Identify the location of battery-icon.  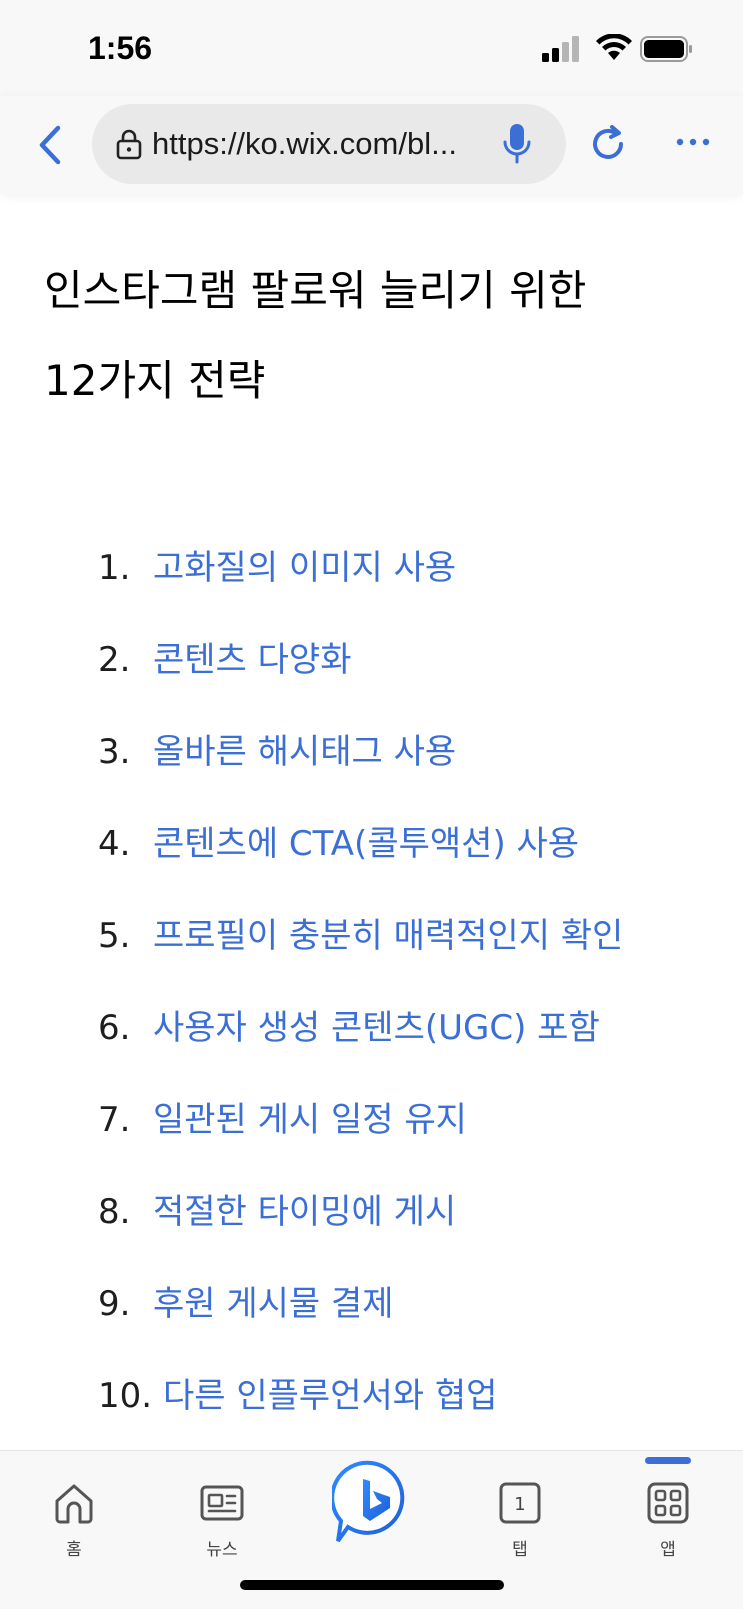
(666, 49).